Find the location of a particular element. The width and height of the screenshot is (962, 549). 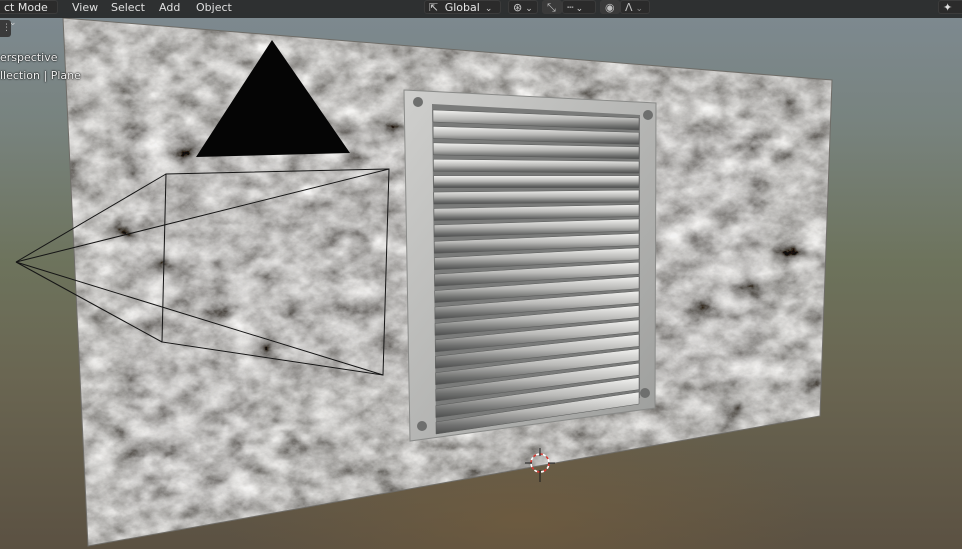

menu-object: Object is located at coordinates (214, 8).